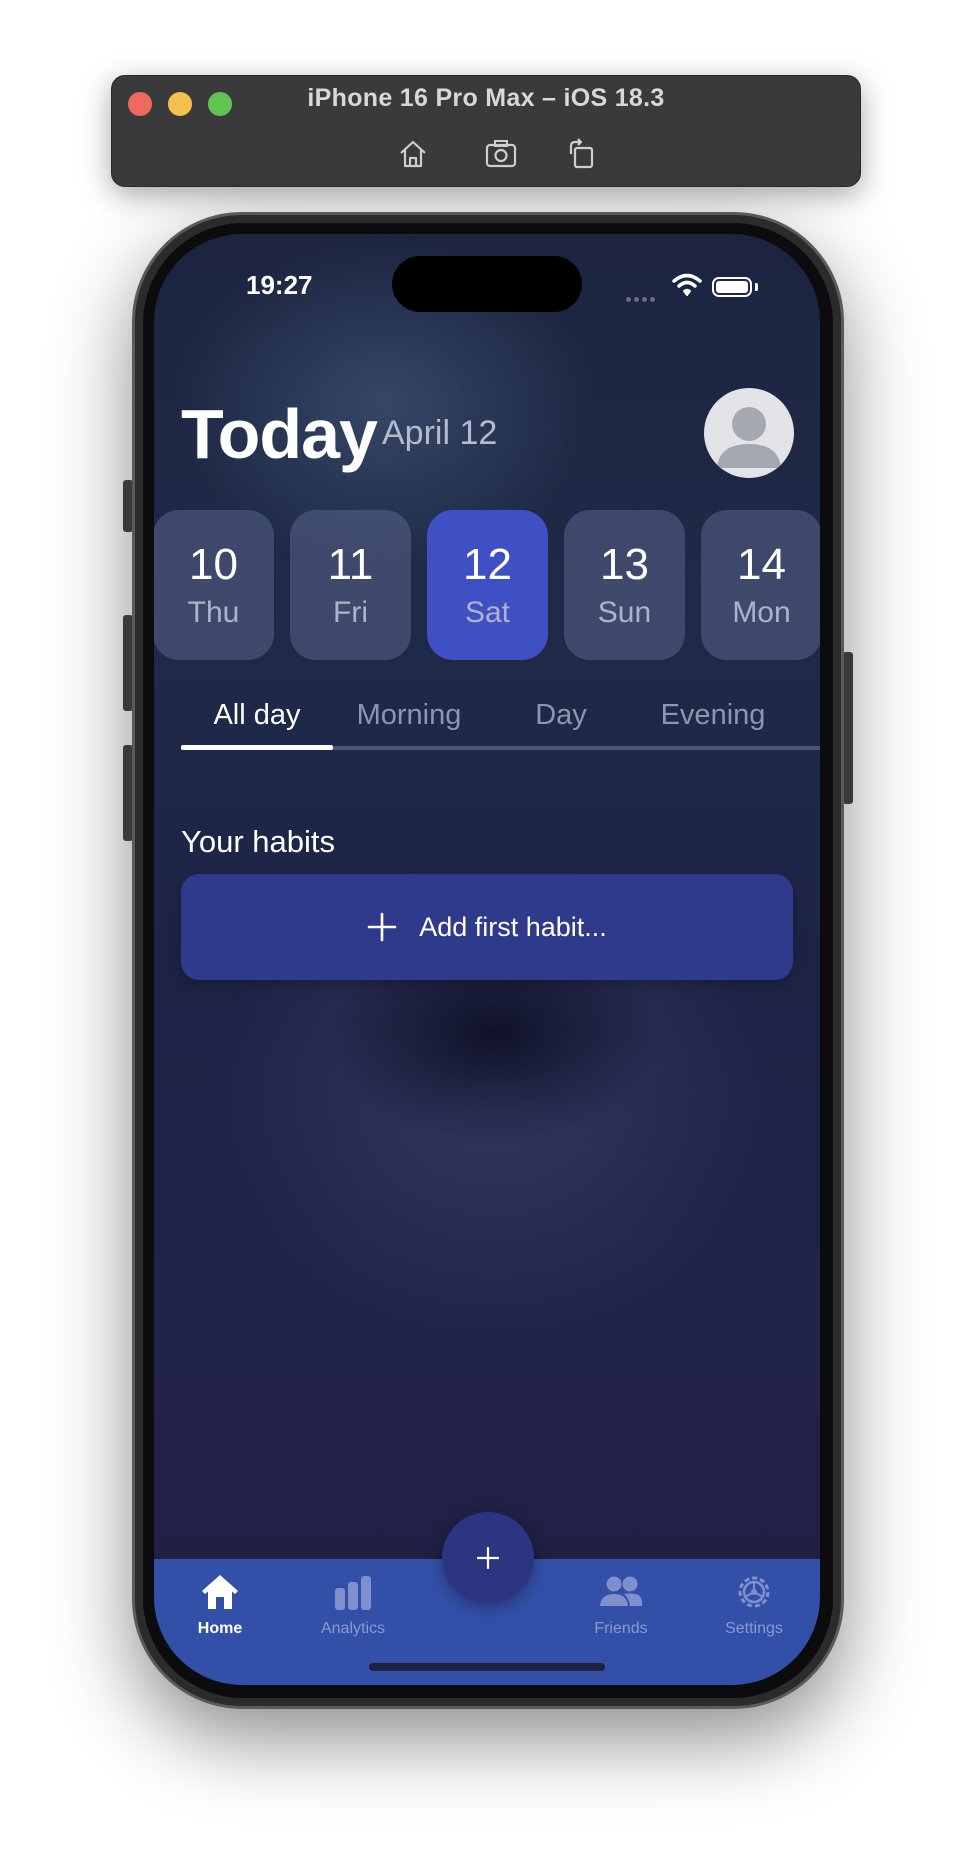 The width and height of the screenshot is (974, 1860). What do you see at coordinates (279, 434) in the screenshot?
I see `page-title: Today` at bounding box center [279, 434].